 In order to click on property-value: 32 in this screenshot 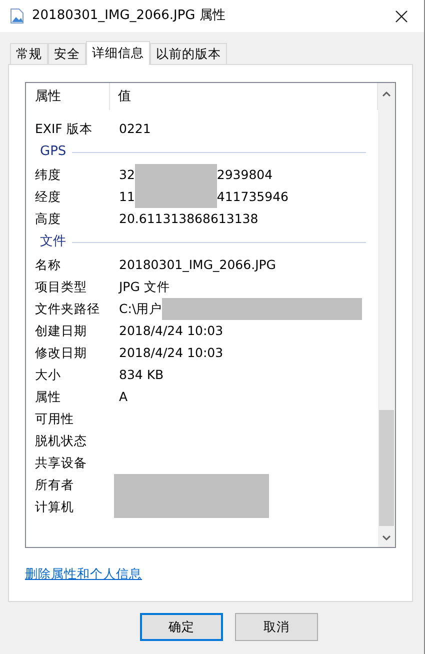, I will do `click(127, 175)`.